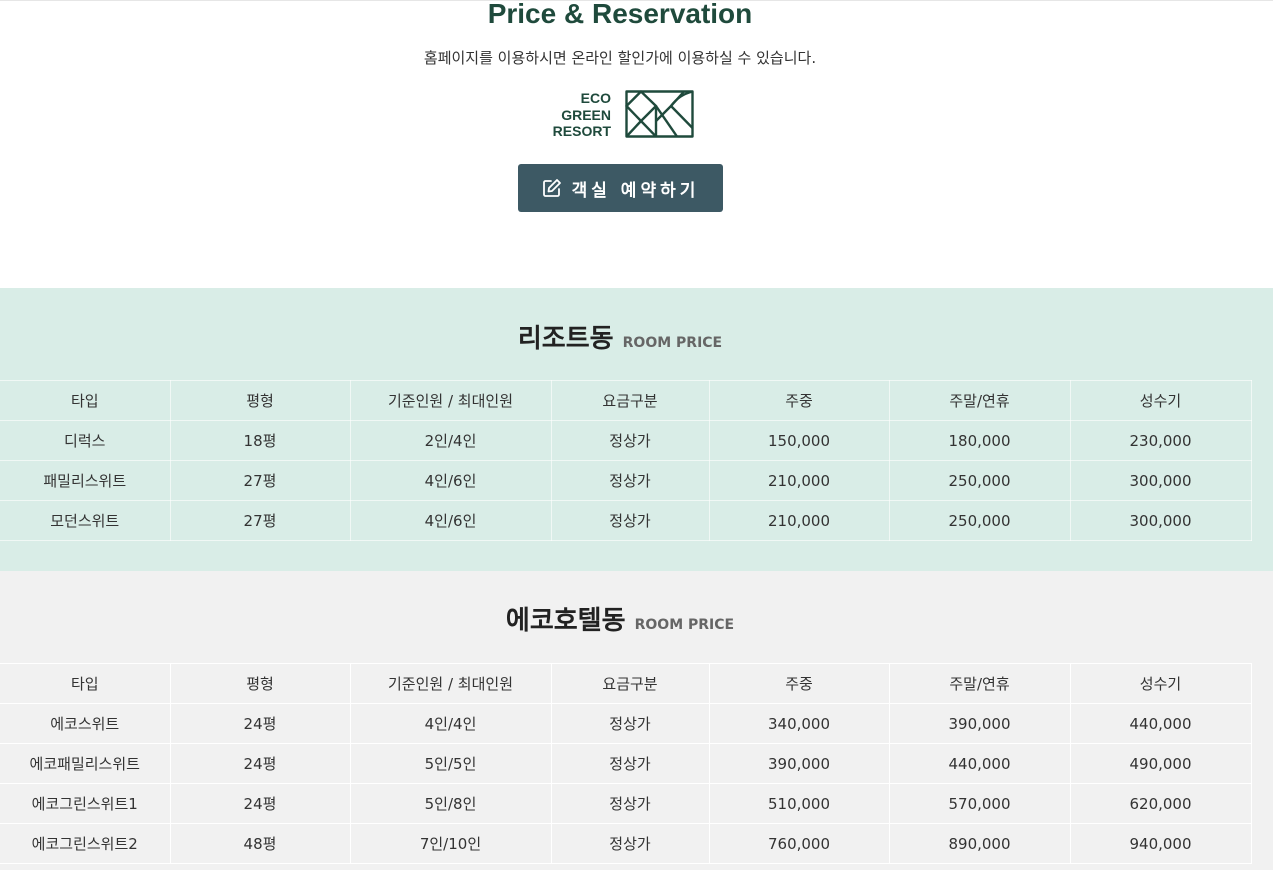 This screenshot has width=1273, height=870. What do you see at coordinates (620, 58) in the screenshot?
I see `page-subtitle: 홈페이지를 이용하시면 온라인 할인가에 이용하실 수 있습니다.` at bounding box center [620, 58].